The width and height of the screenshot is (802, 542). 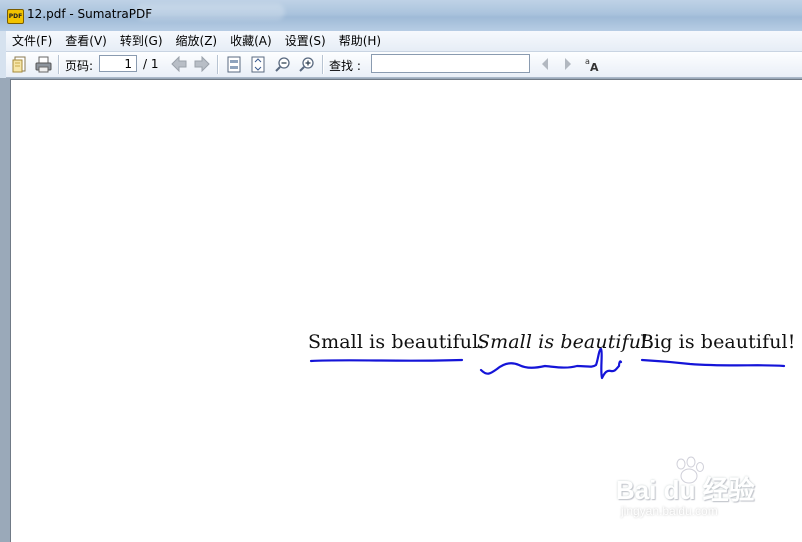 I want to click on open-folder-icon, so click(x=19, y=64).